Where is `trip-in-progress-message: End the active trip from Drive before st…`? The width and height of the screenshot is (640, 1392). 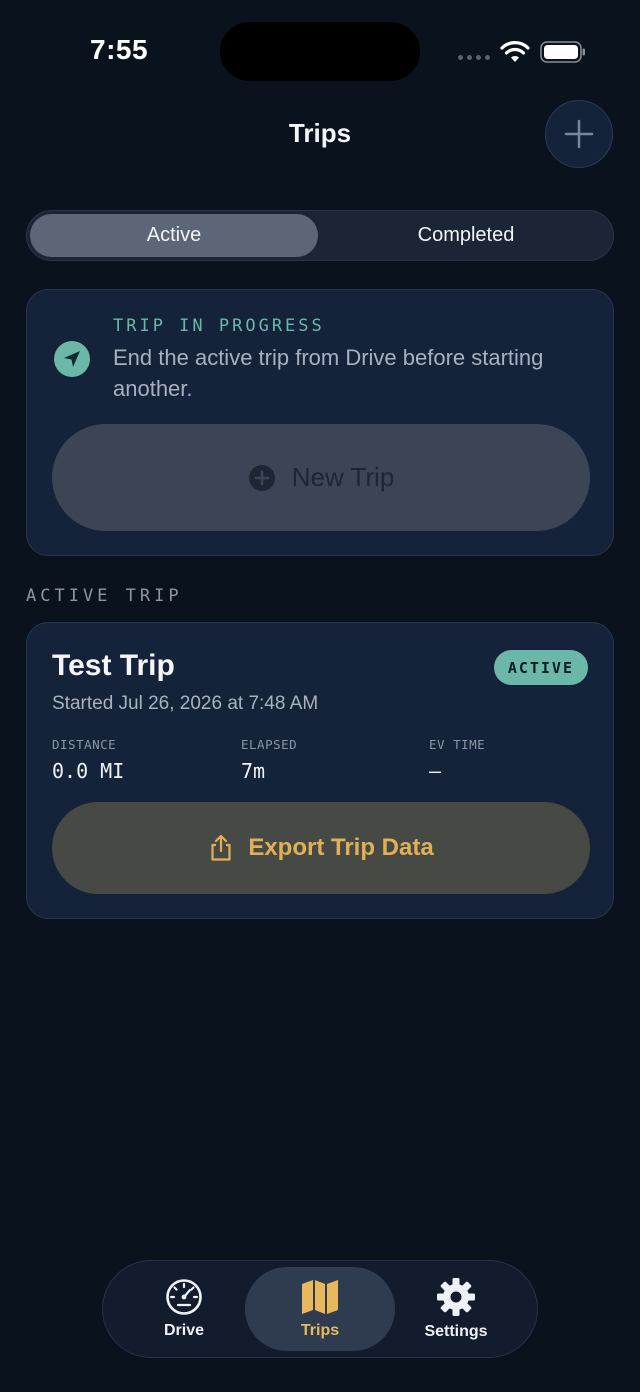
trip-in-progress-message: End the active trip from Drive before st… is located at coordinates (328, 373).